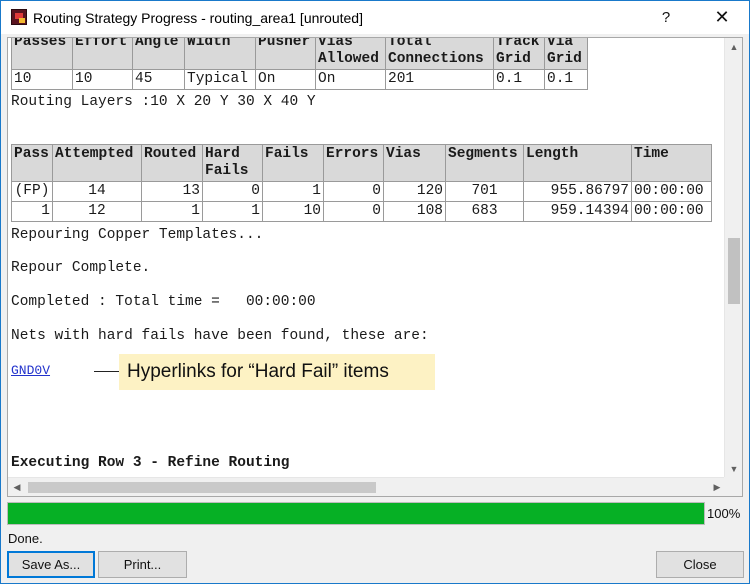 The width and height of the screenshot is (750, 584). Describe the element at coordinates (666, 17) in the screenshot. I see `help-button: ?` at that location.